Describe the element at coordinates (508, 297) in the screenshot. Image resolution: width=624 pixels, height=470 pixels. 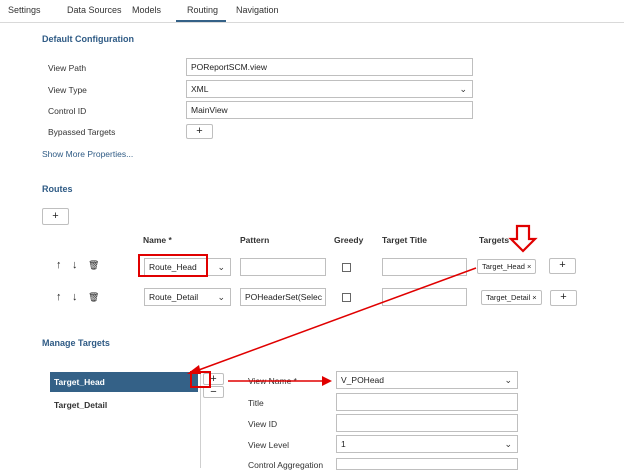
I see `target-token-label: Target_Detail` at that location.